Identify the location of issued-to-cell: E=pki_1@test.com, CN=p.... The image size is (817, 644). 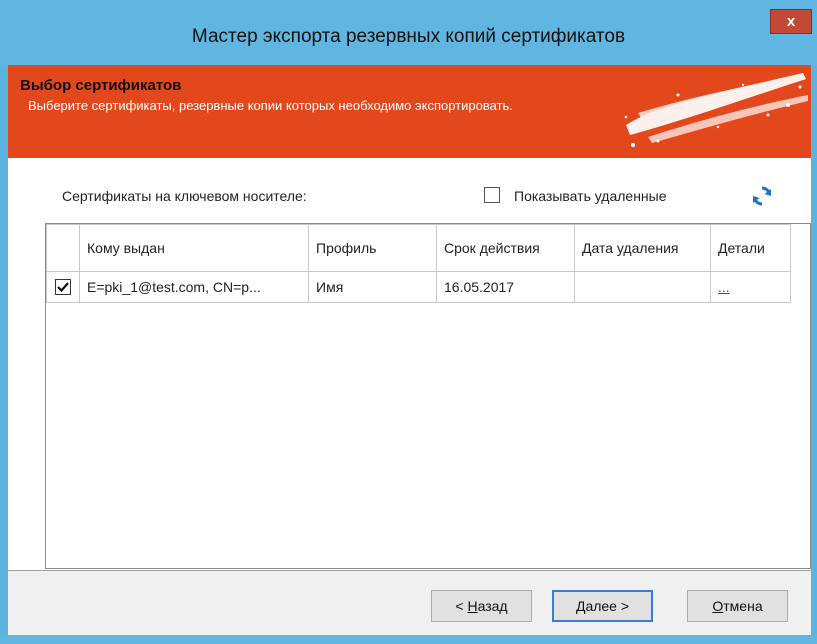
(194, 287).